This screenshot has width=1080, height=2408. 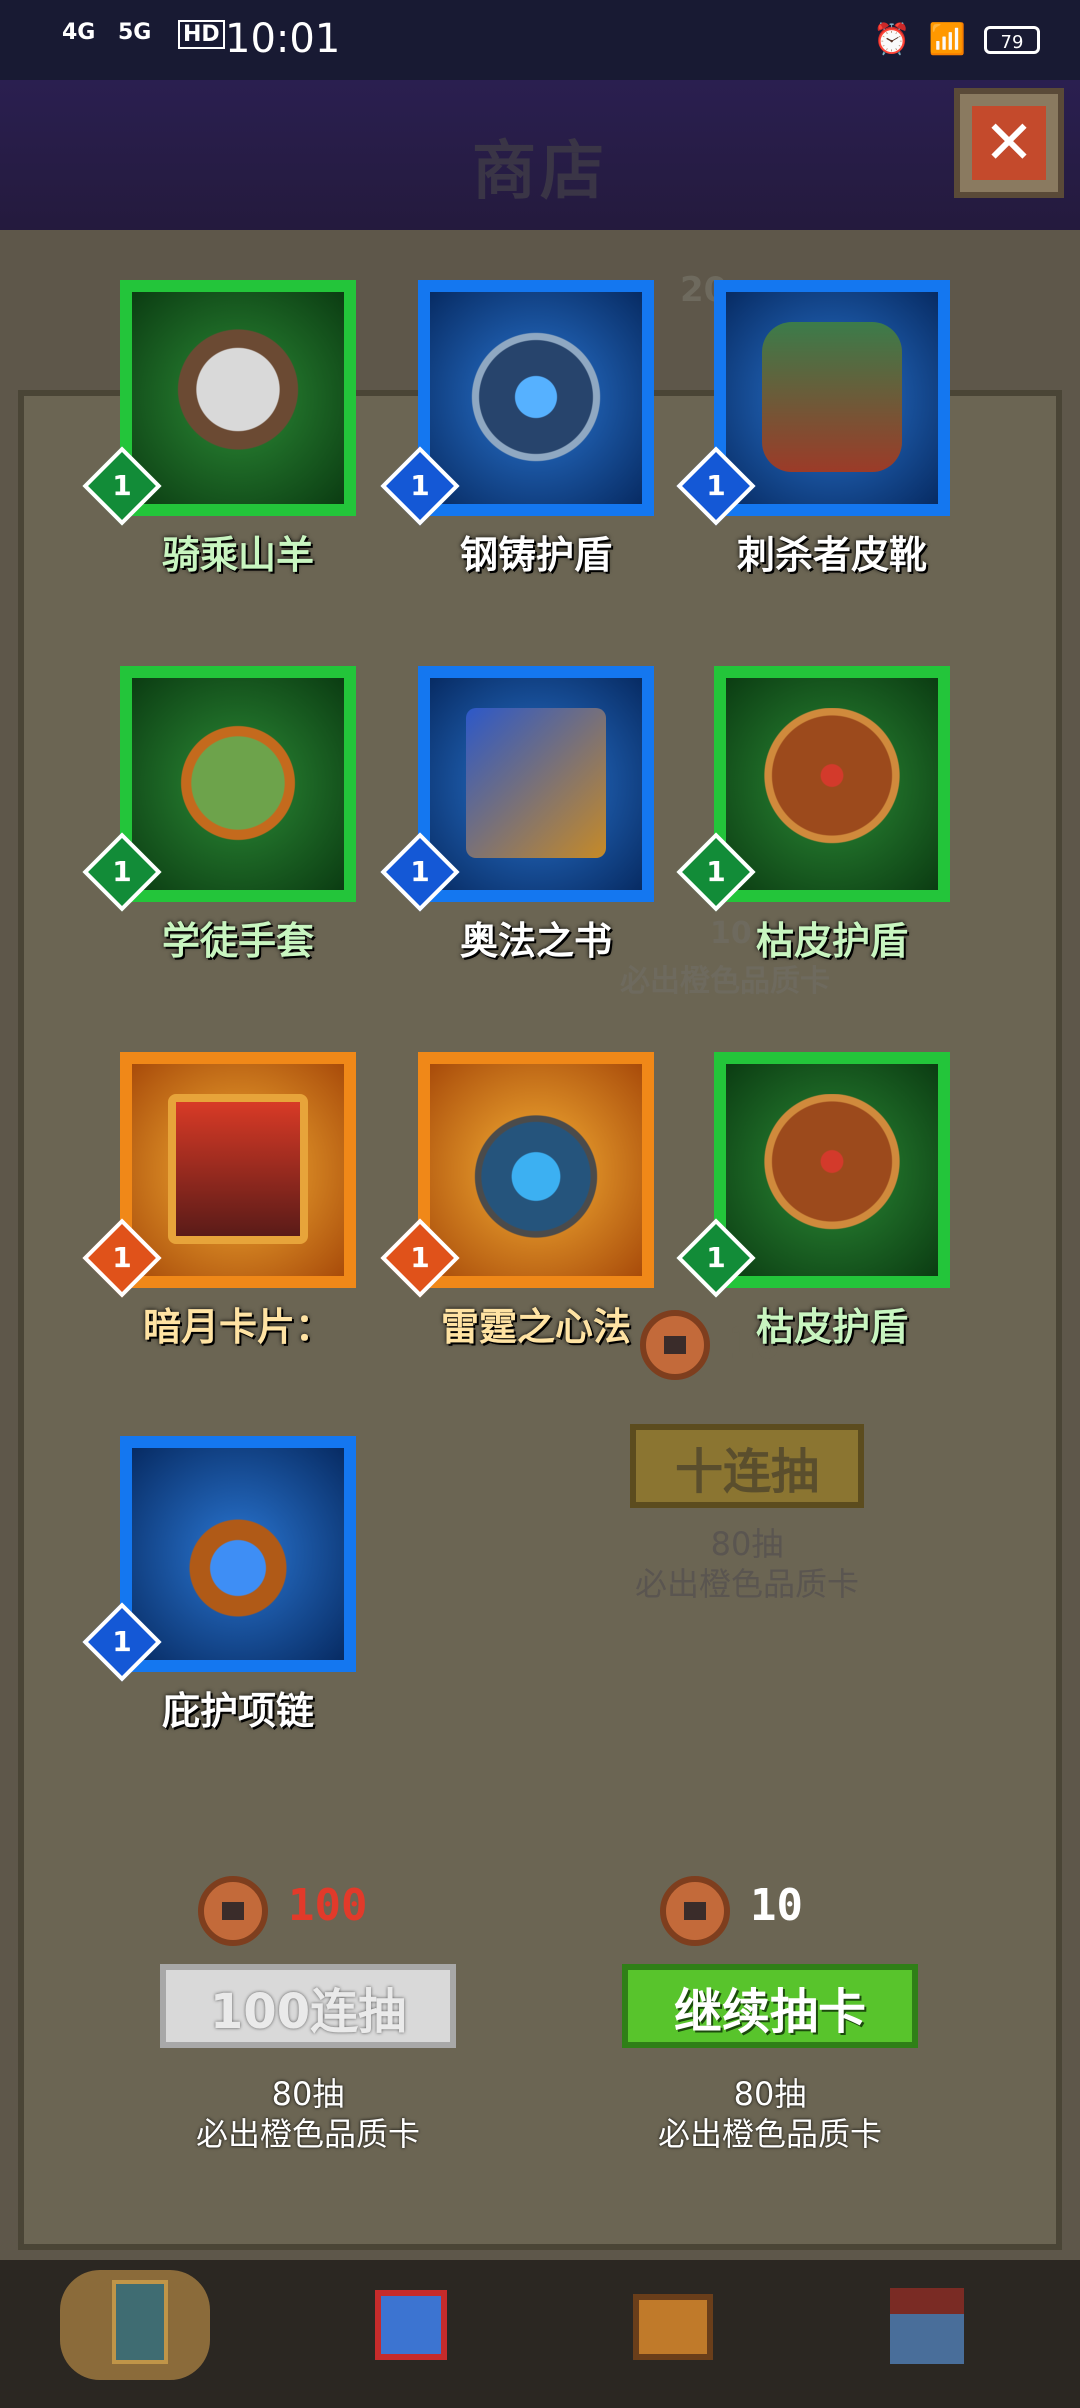 I want to click on alarm-icon: ⏰, so click(x=892, y=39).